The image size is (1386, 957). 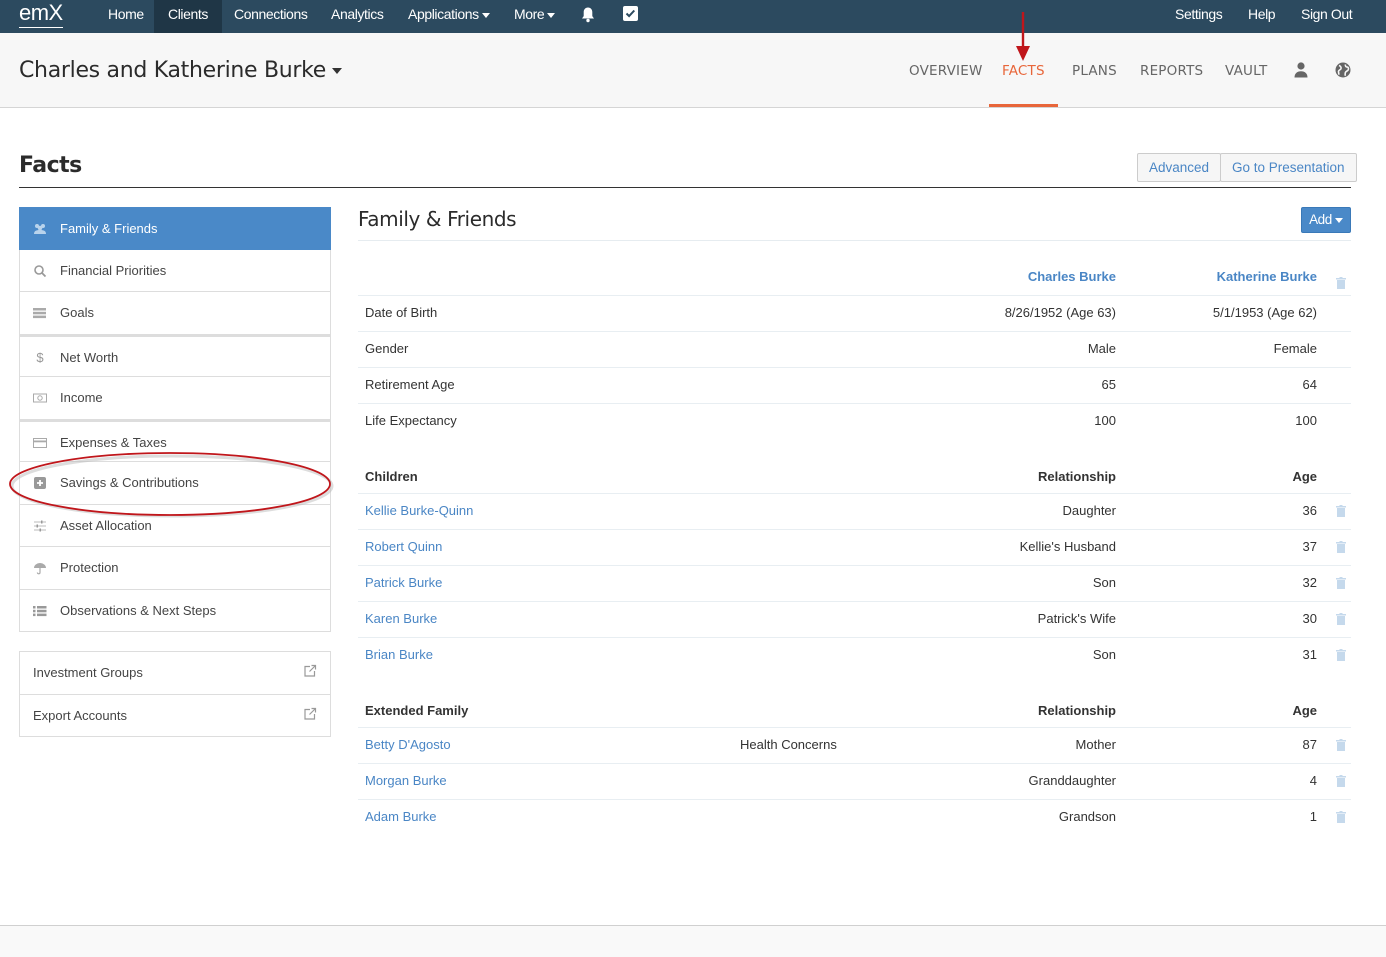 What do you see at coordinates (40, 357) in the screenshot?
I see `dollar-icon: $` at bounding box center [40, 357].